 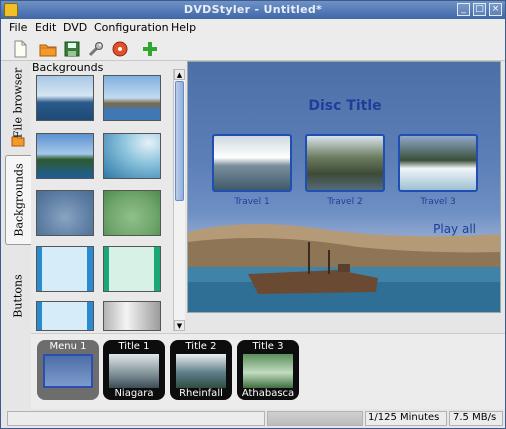 What do you see at coordinates (68, 67) in the screenshot?
I see `backgrounds-panel-title: Backgrounds` at bounding box center [68, 67].